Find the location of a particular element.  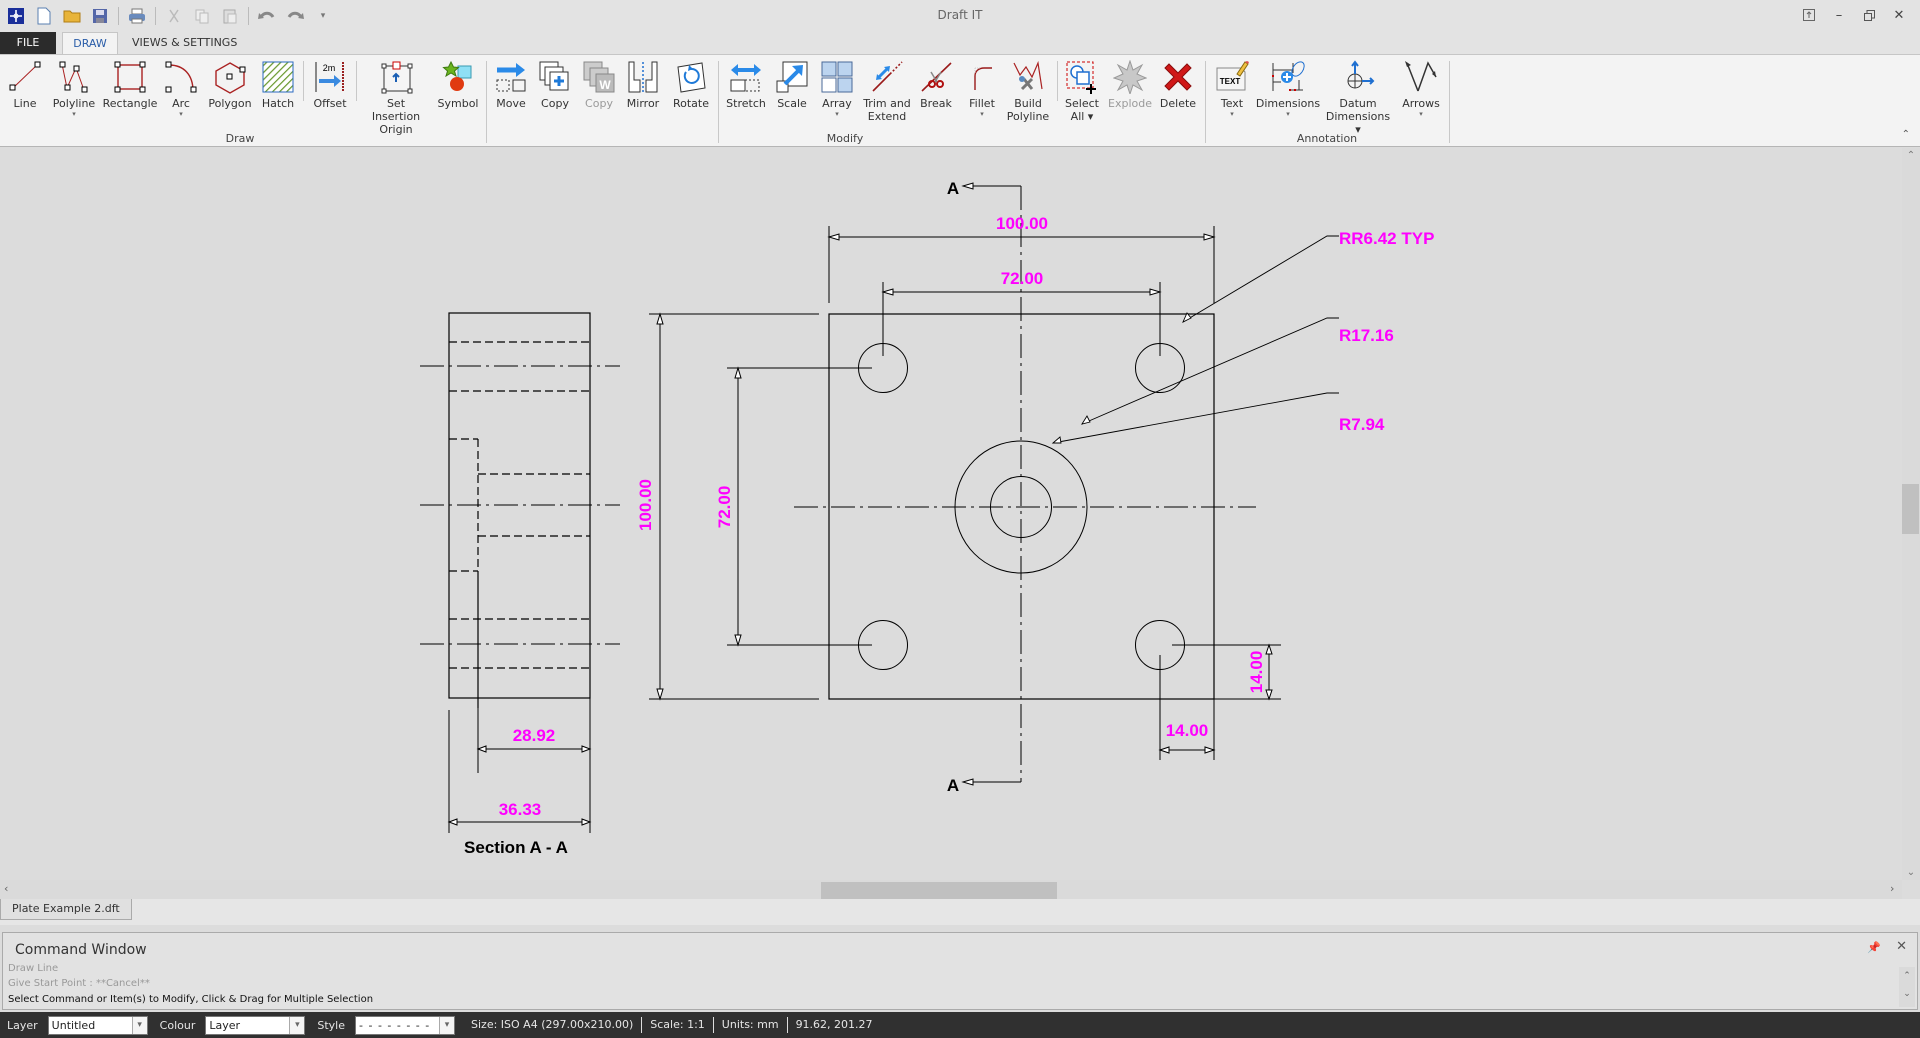

pin-icon: 📌 is located at coordinates (1874, 947).